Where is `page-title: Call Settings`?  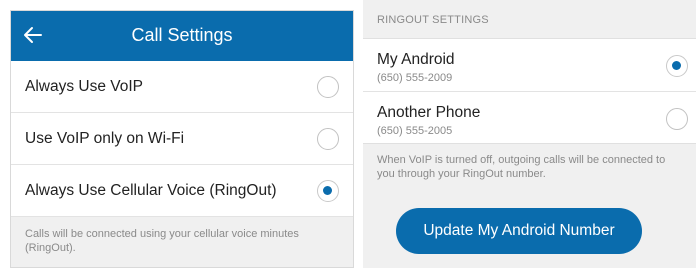 page-title: Call Settings is located at coordinates (182, 35).